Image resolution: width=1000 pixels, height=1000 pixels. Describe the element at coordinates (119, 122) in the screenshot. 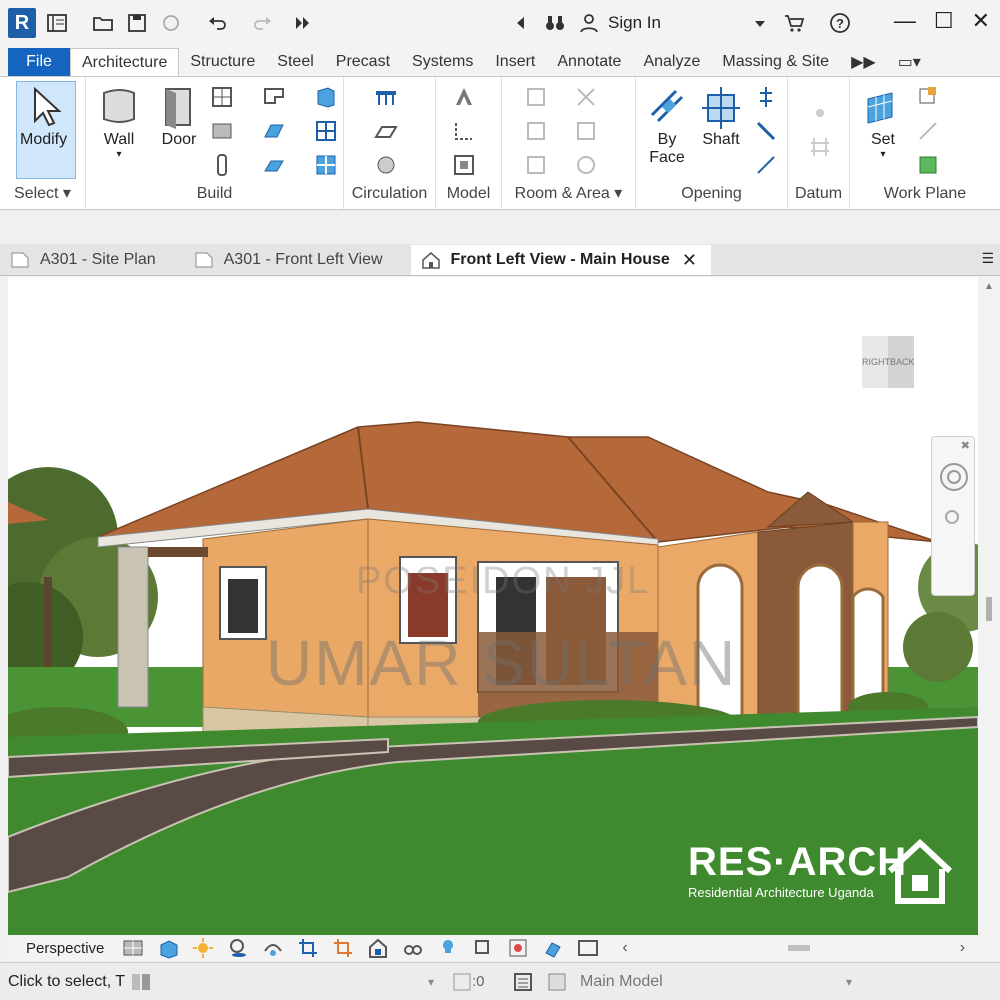

I see `wall-button: Wall ▾` at that location.